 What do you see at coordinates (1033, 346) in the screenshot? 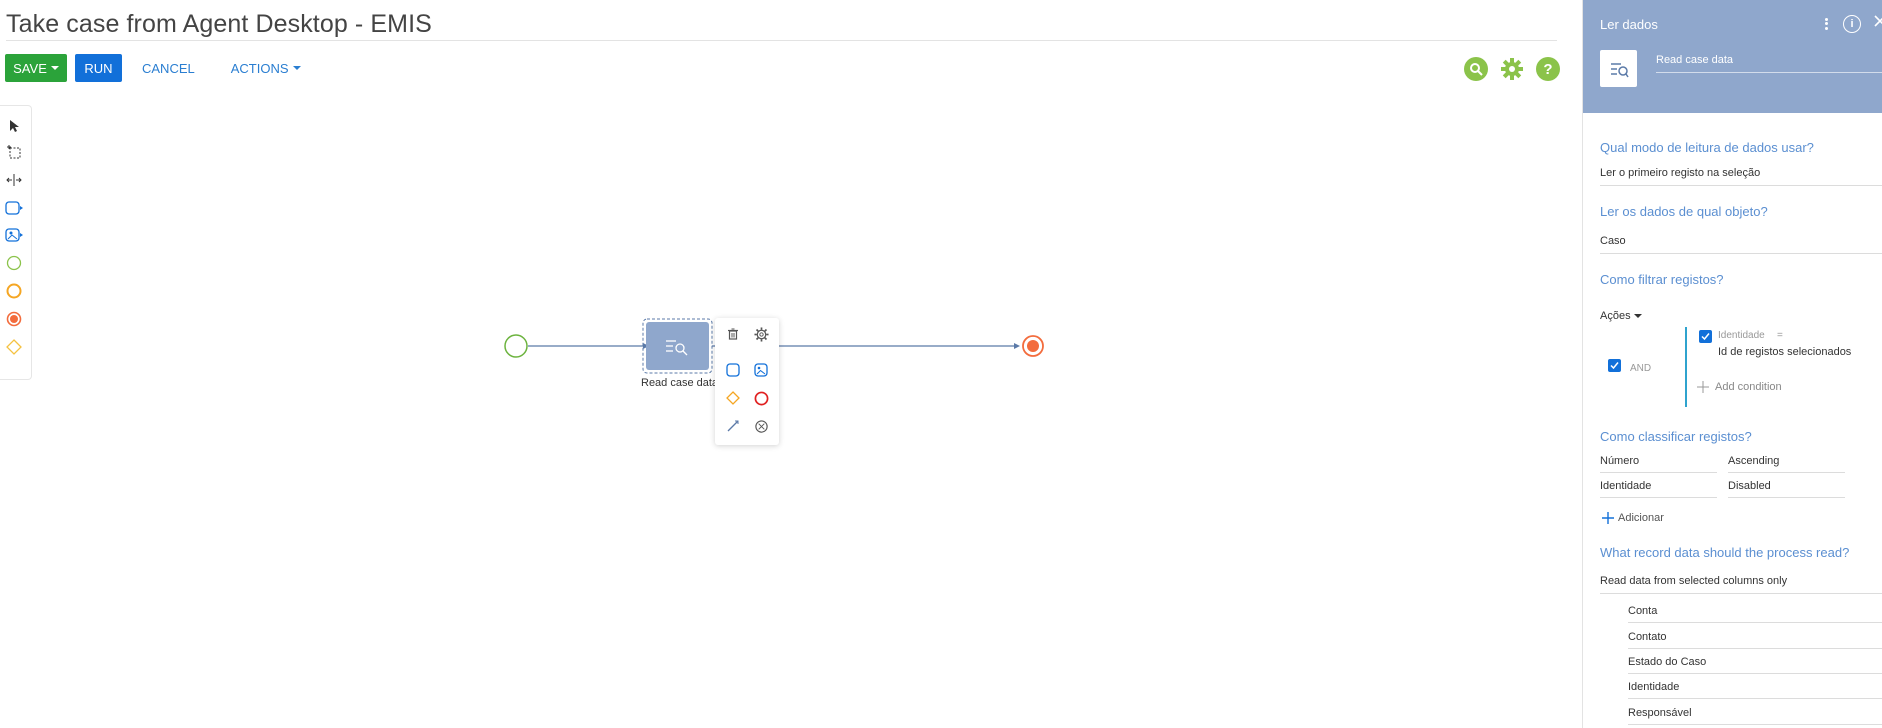
I see `end-event-fill` at bounding box center [1033, 346].